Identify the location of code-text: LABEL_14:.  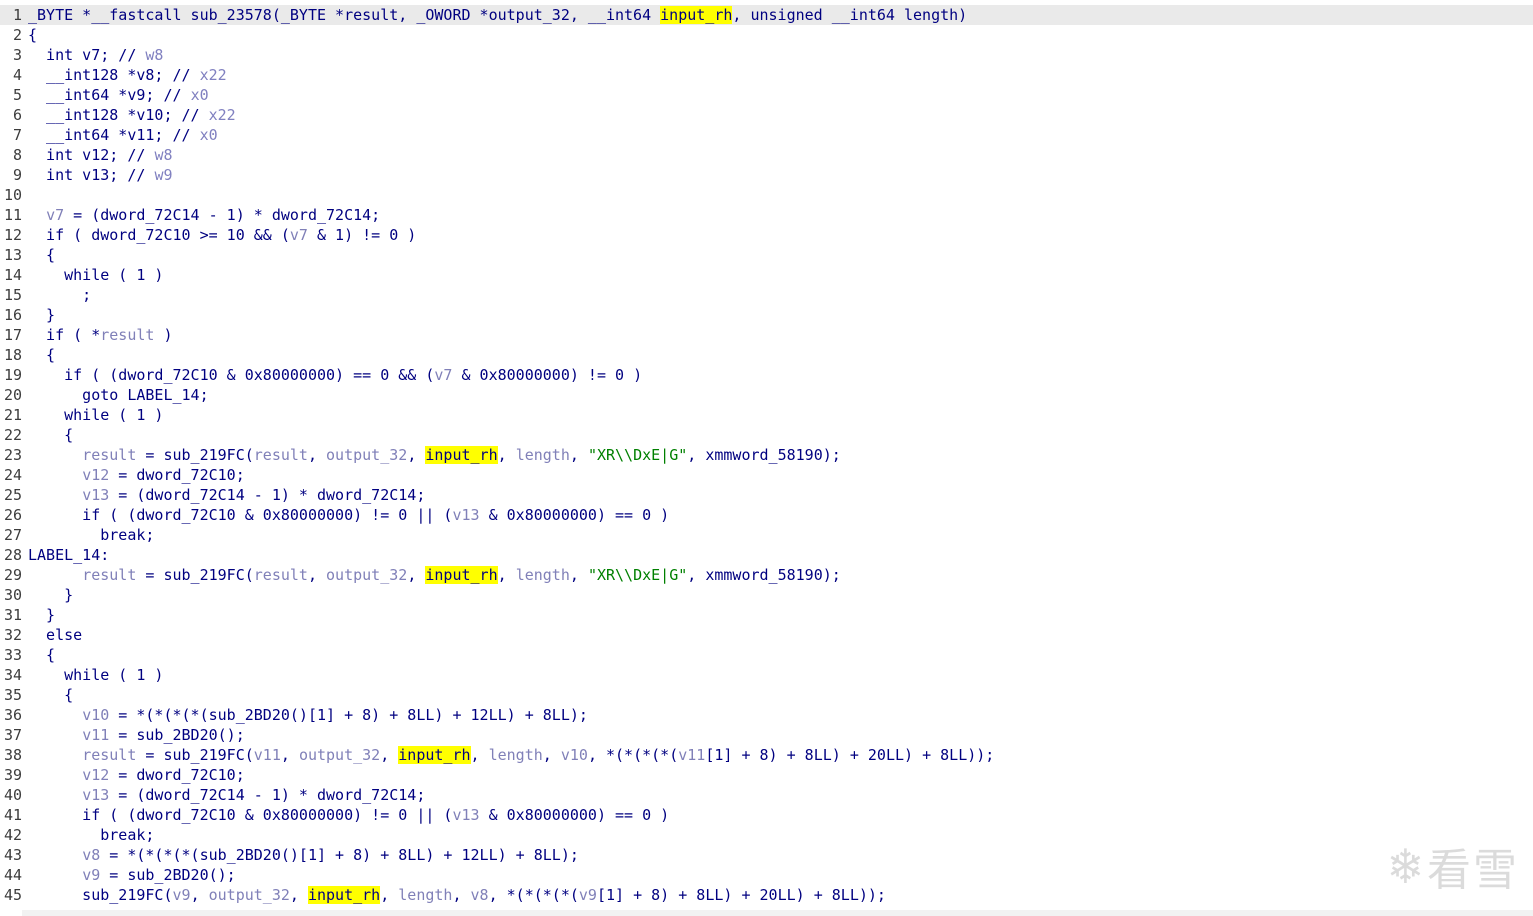
(68, 555).